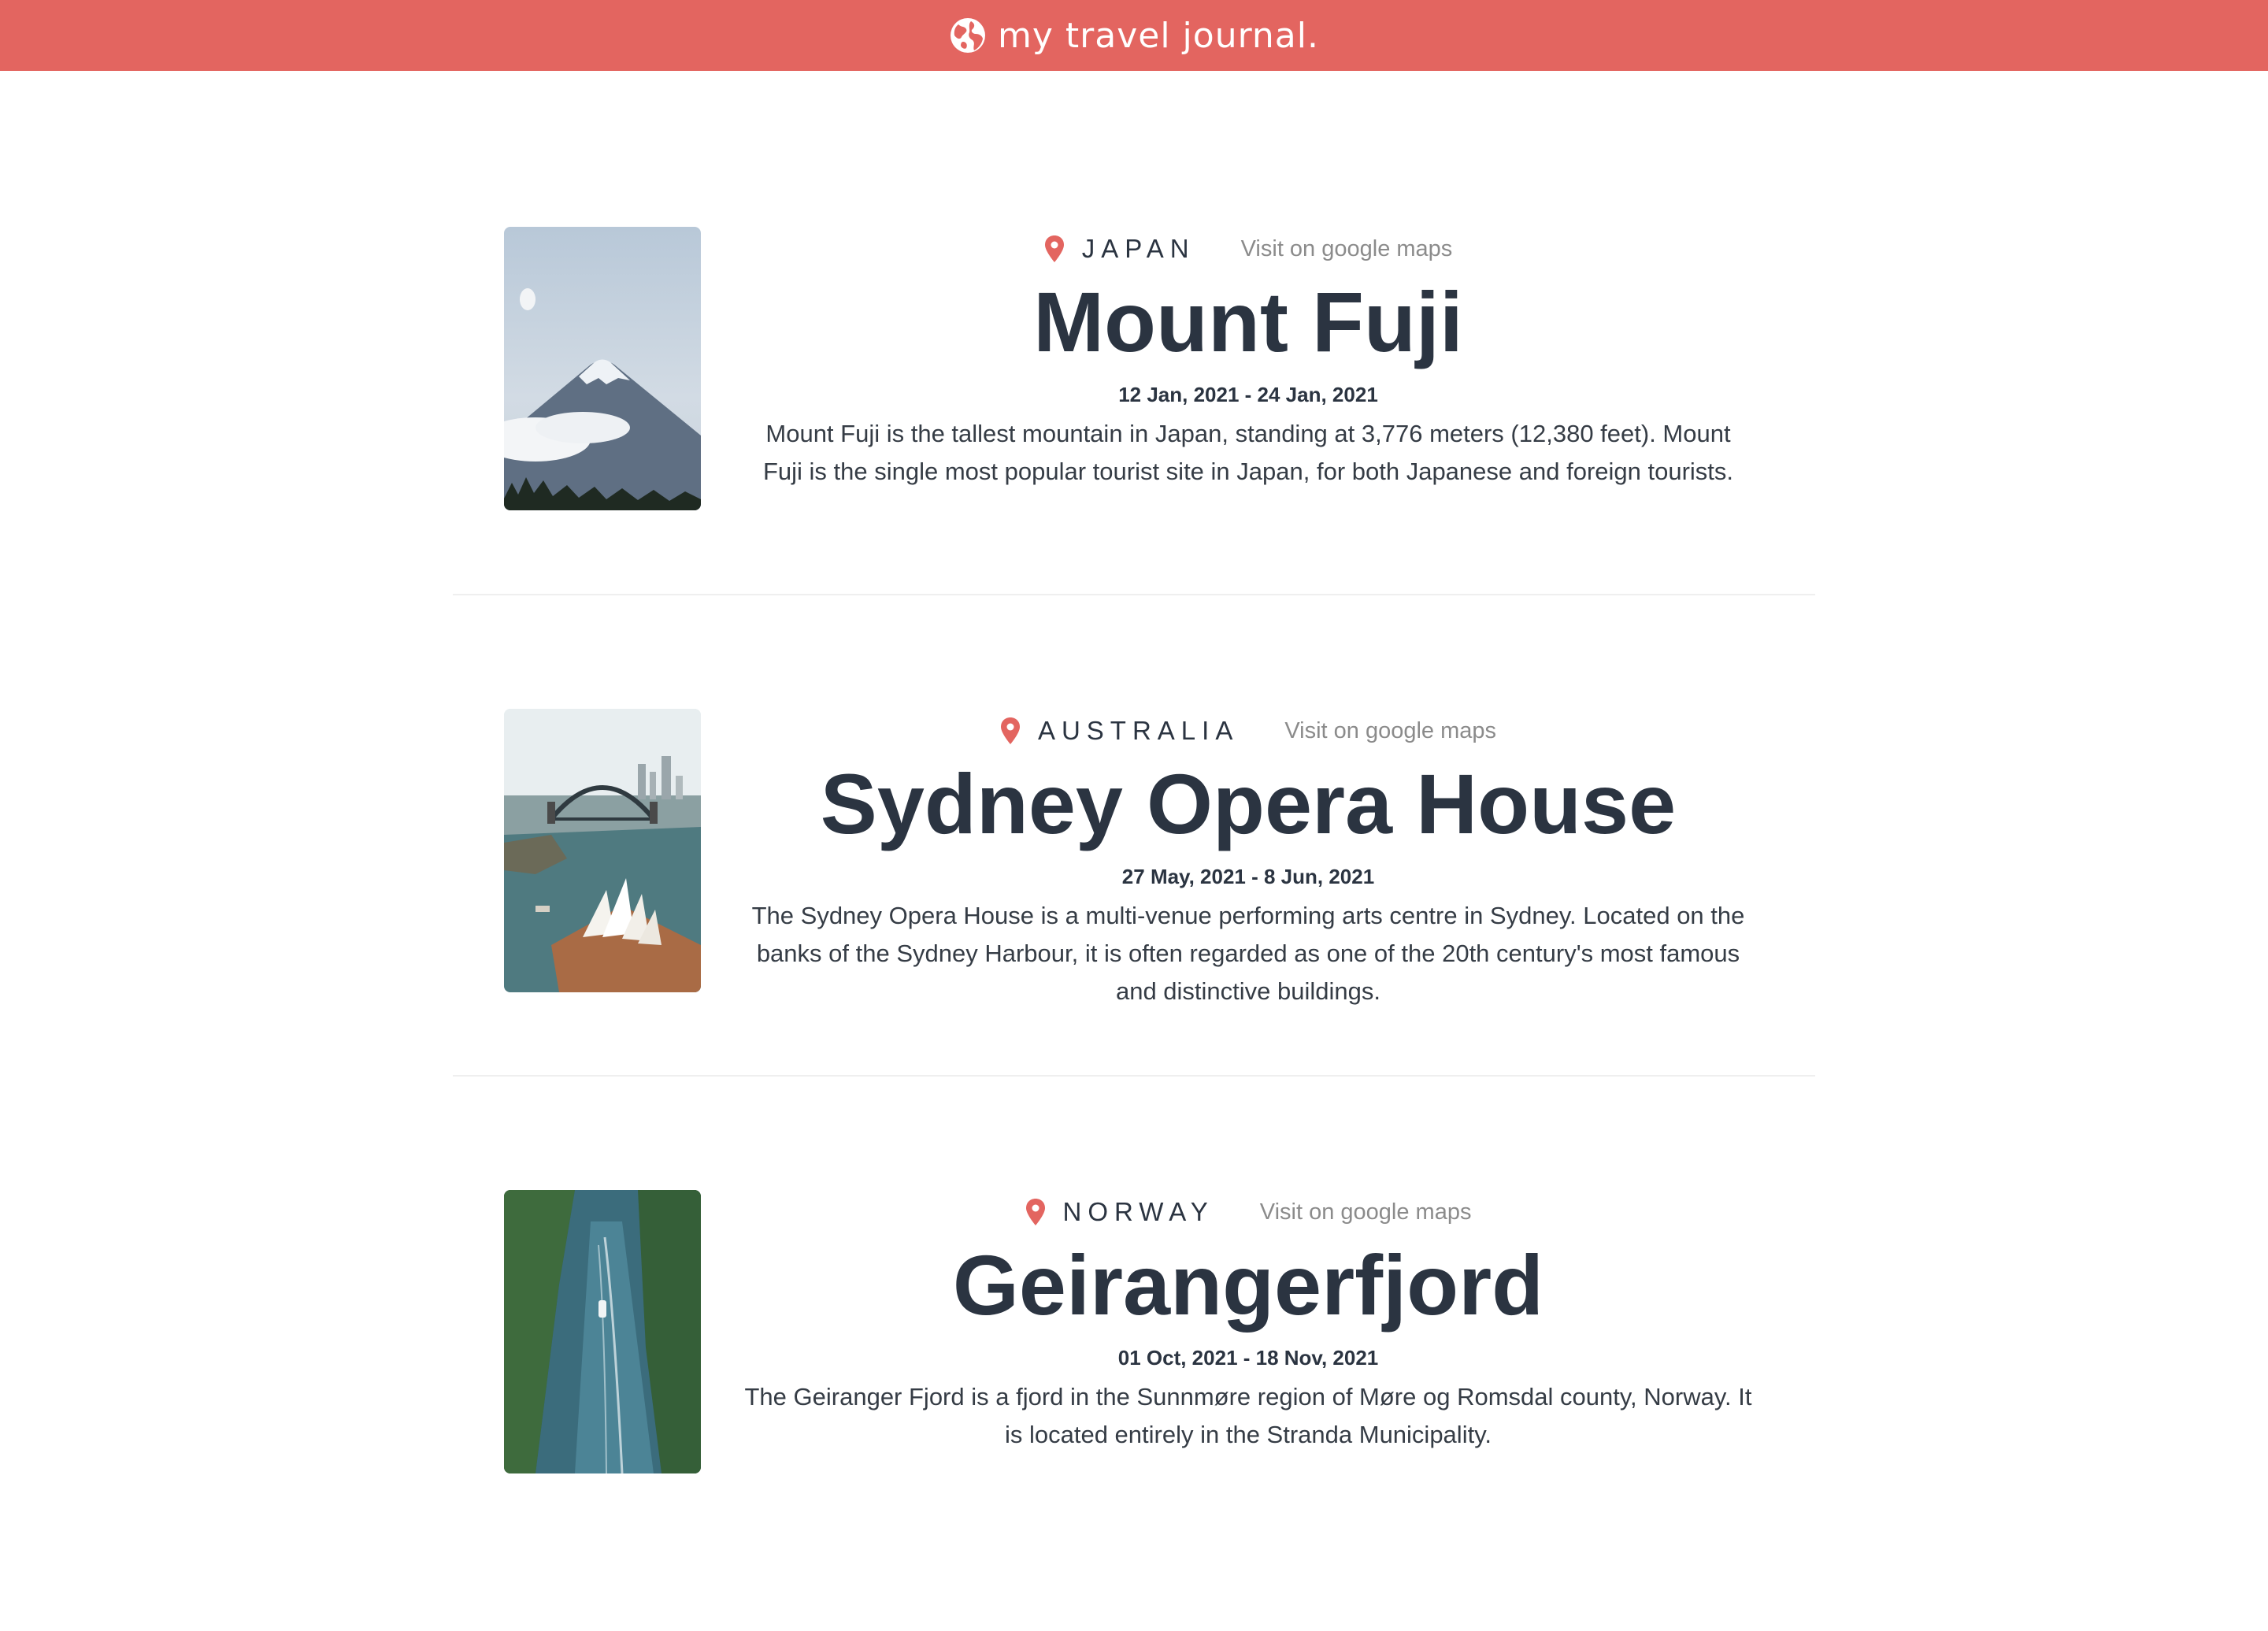  I want to click on brand: my travel journal., so click(1134, 36).